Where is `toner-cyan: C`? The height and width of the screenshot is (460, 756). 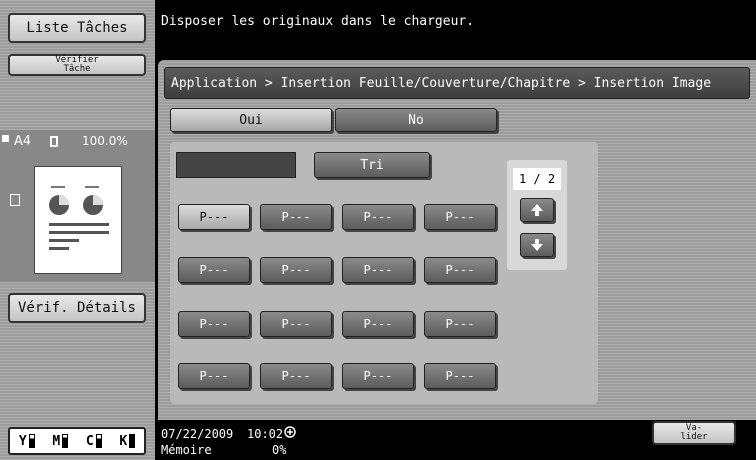
toner-cyan: C is located at coordinates (94, 441).